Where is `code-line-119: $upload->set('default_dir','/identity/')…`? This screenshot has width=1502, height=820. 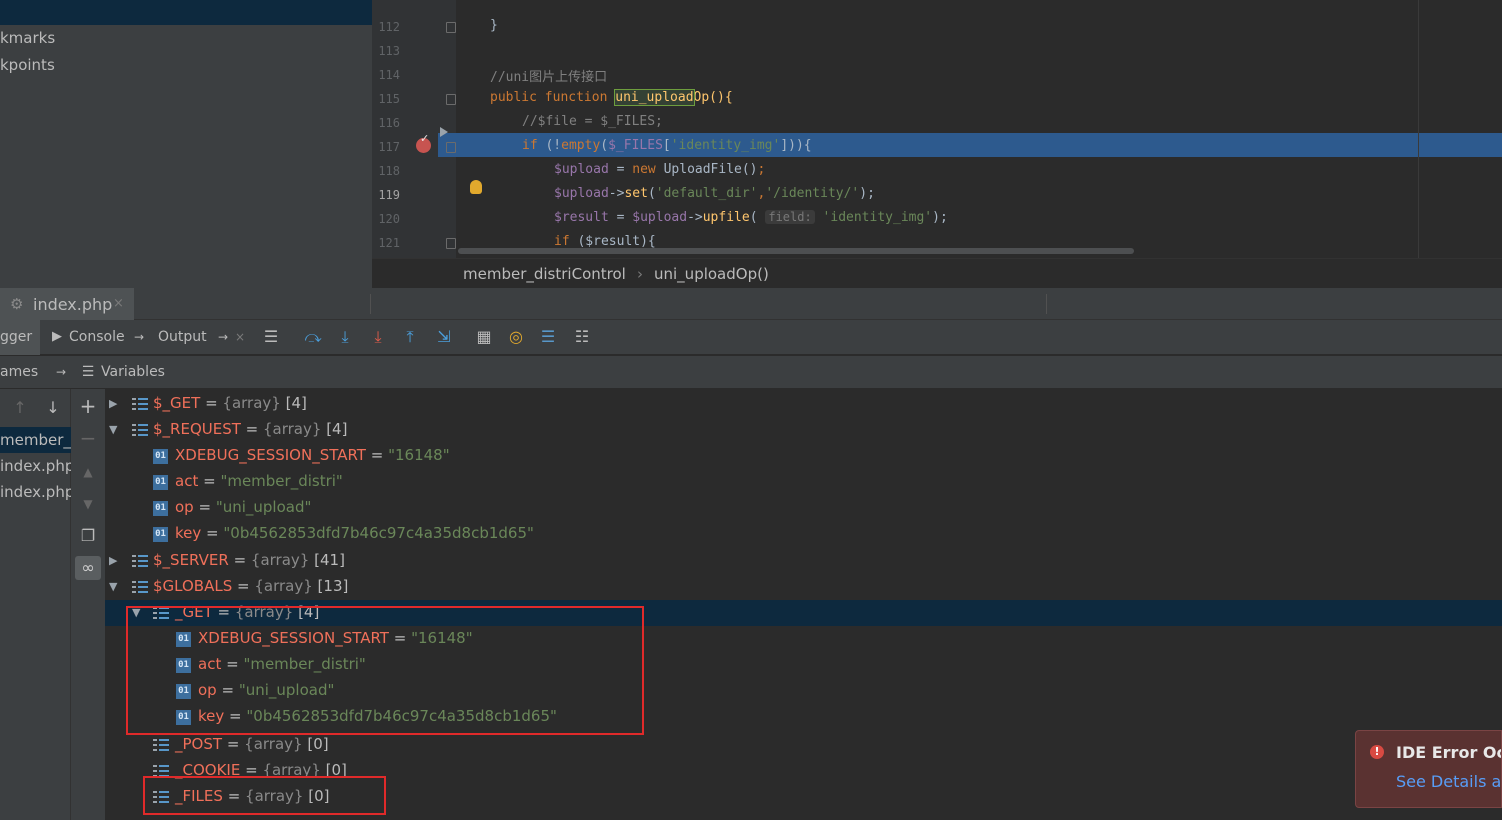
code-line-119: $upload->set('default_dir','/identity/')… is located at coordinates (714, 193).